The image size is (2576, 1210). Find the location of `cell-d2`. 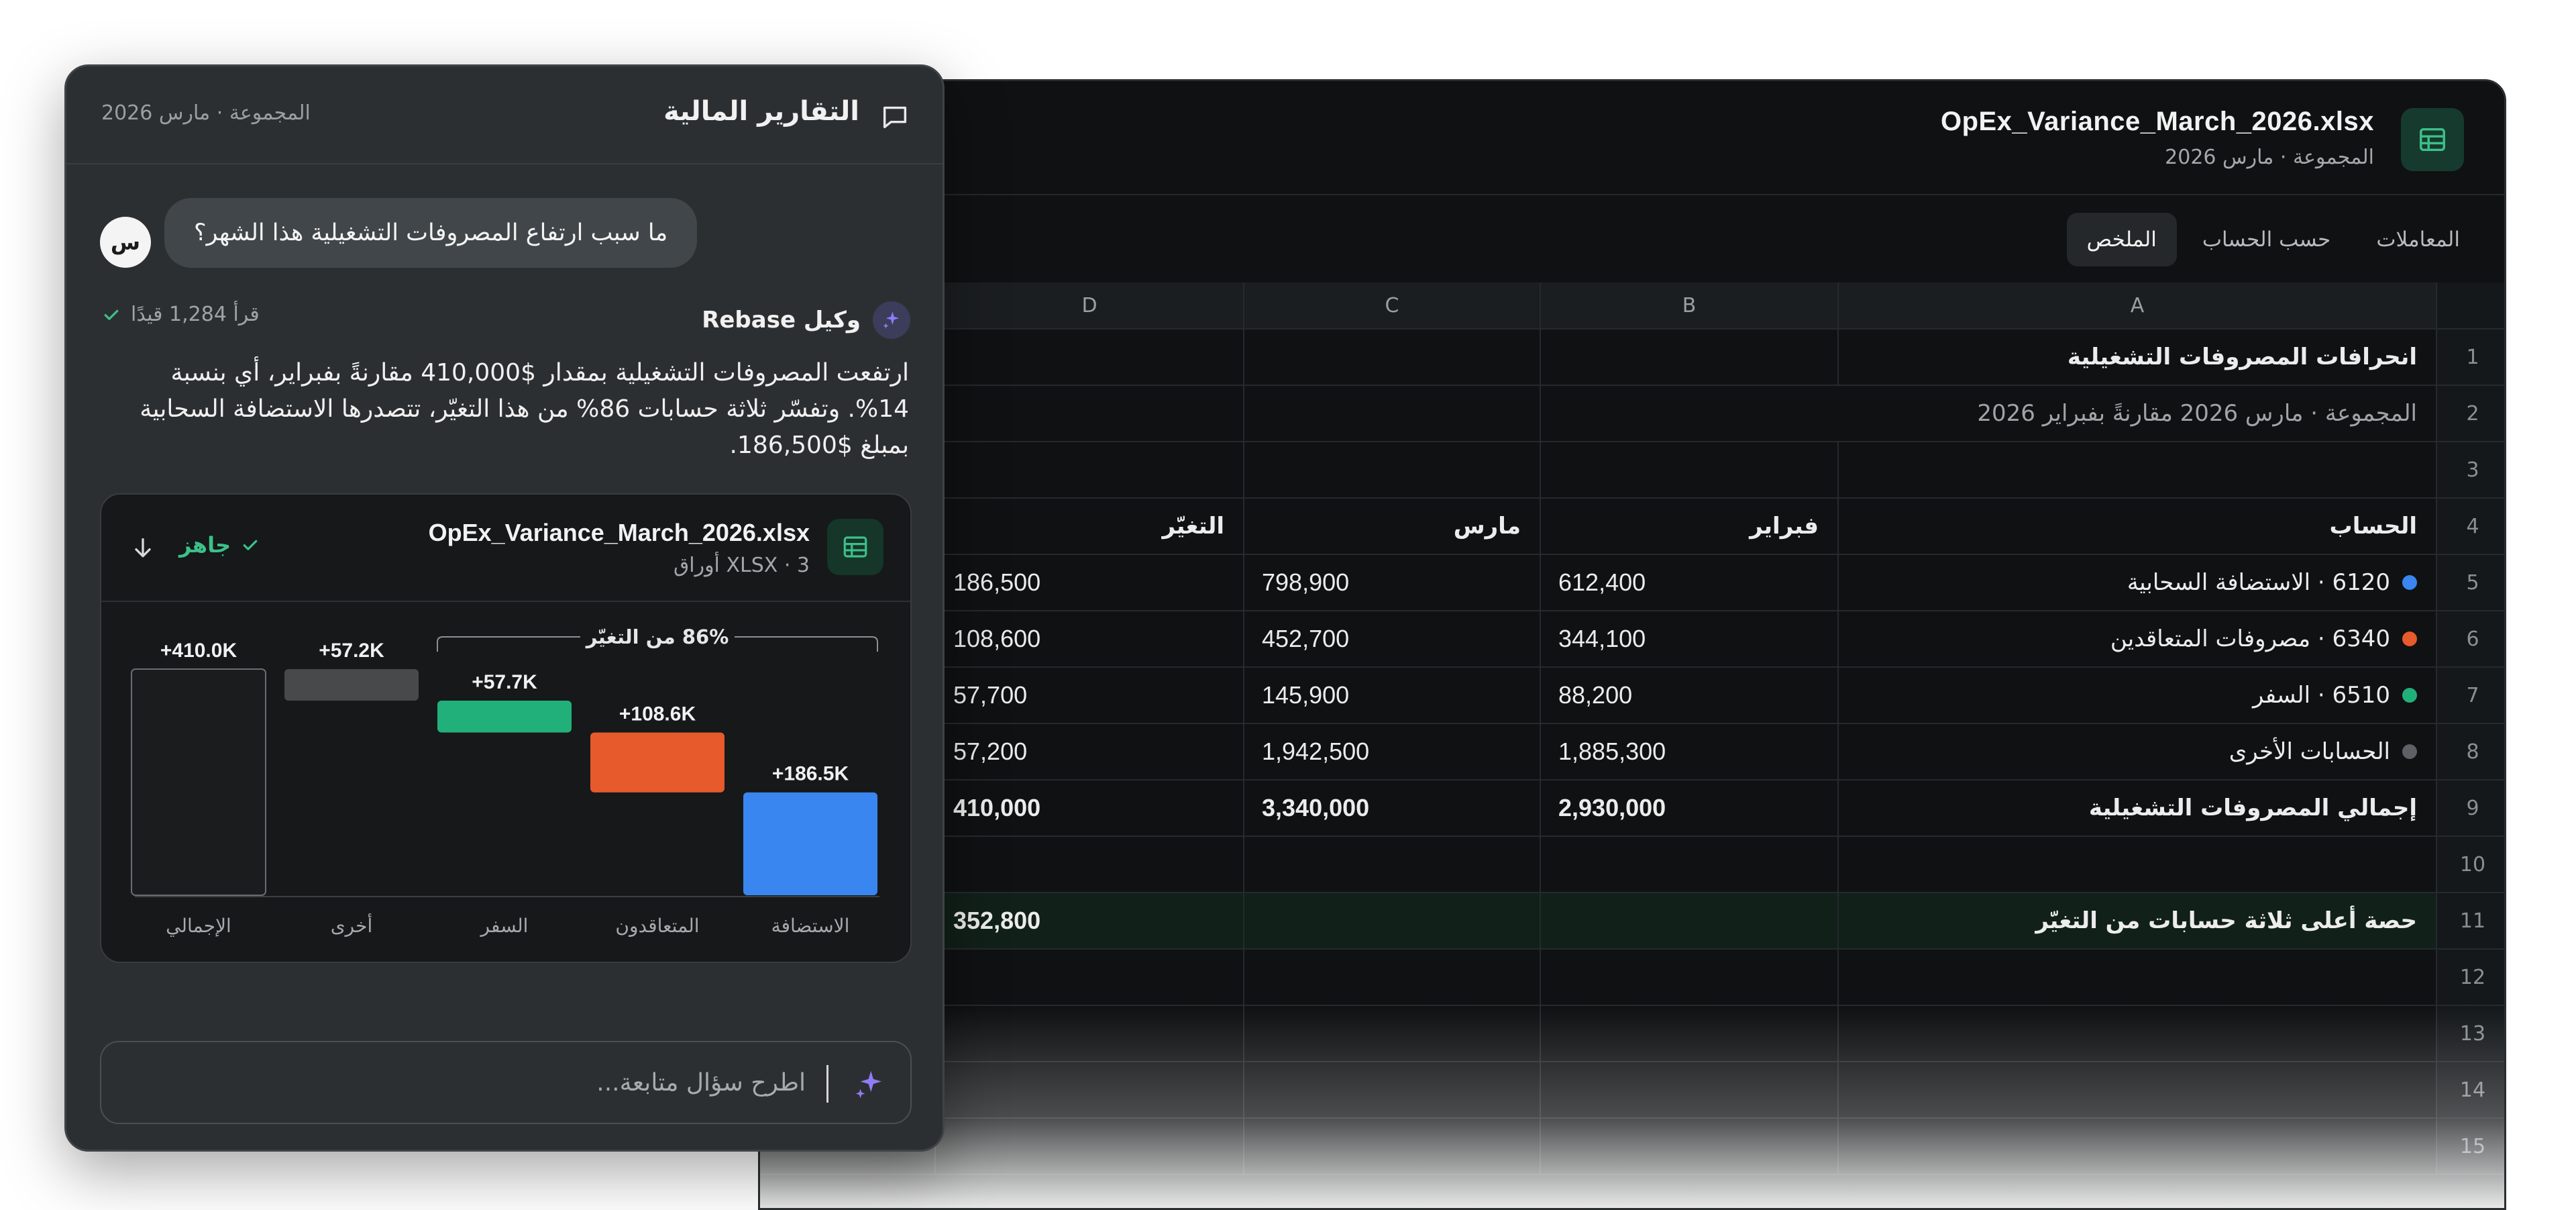

cell-d2 is located at coordinates (1088, 413).